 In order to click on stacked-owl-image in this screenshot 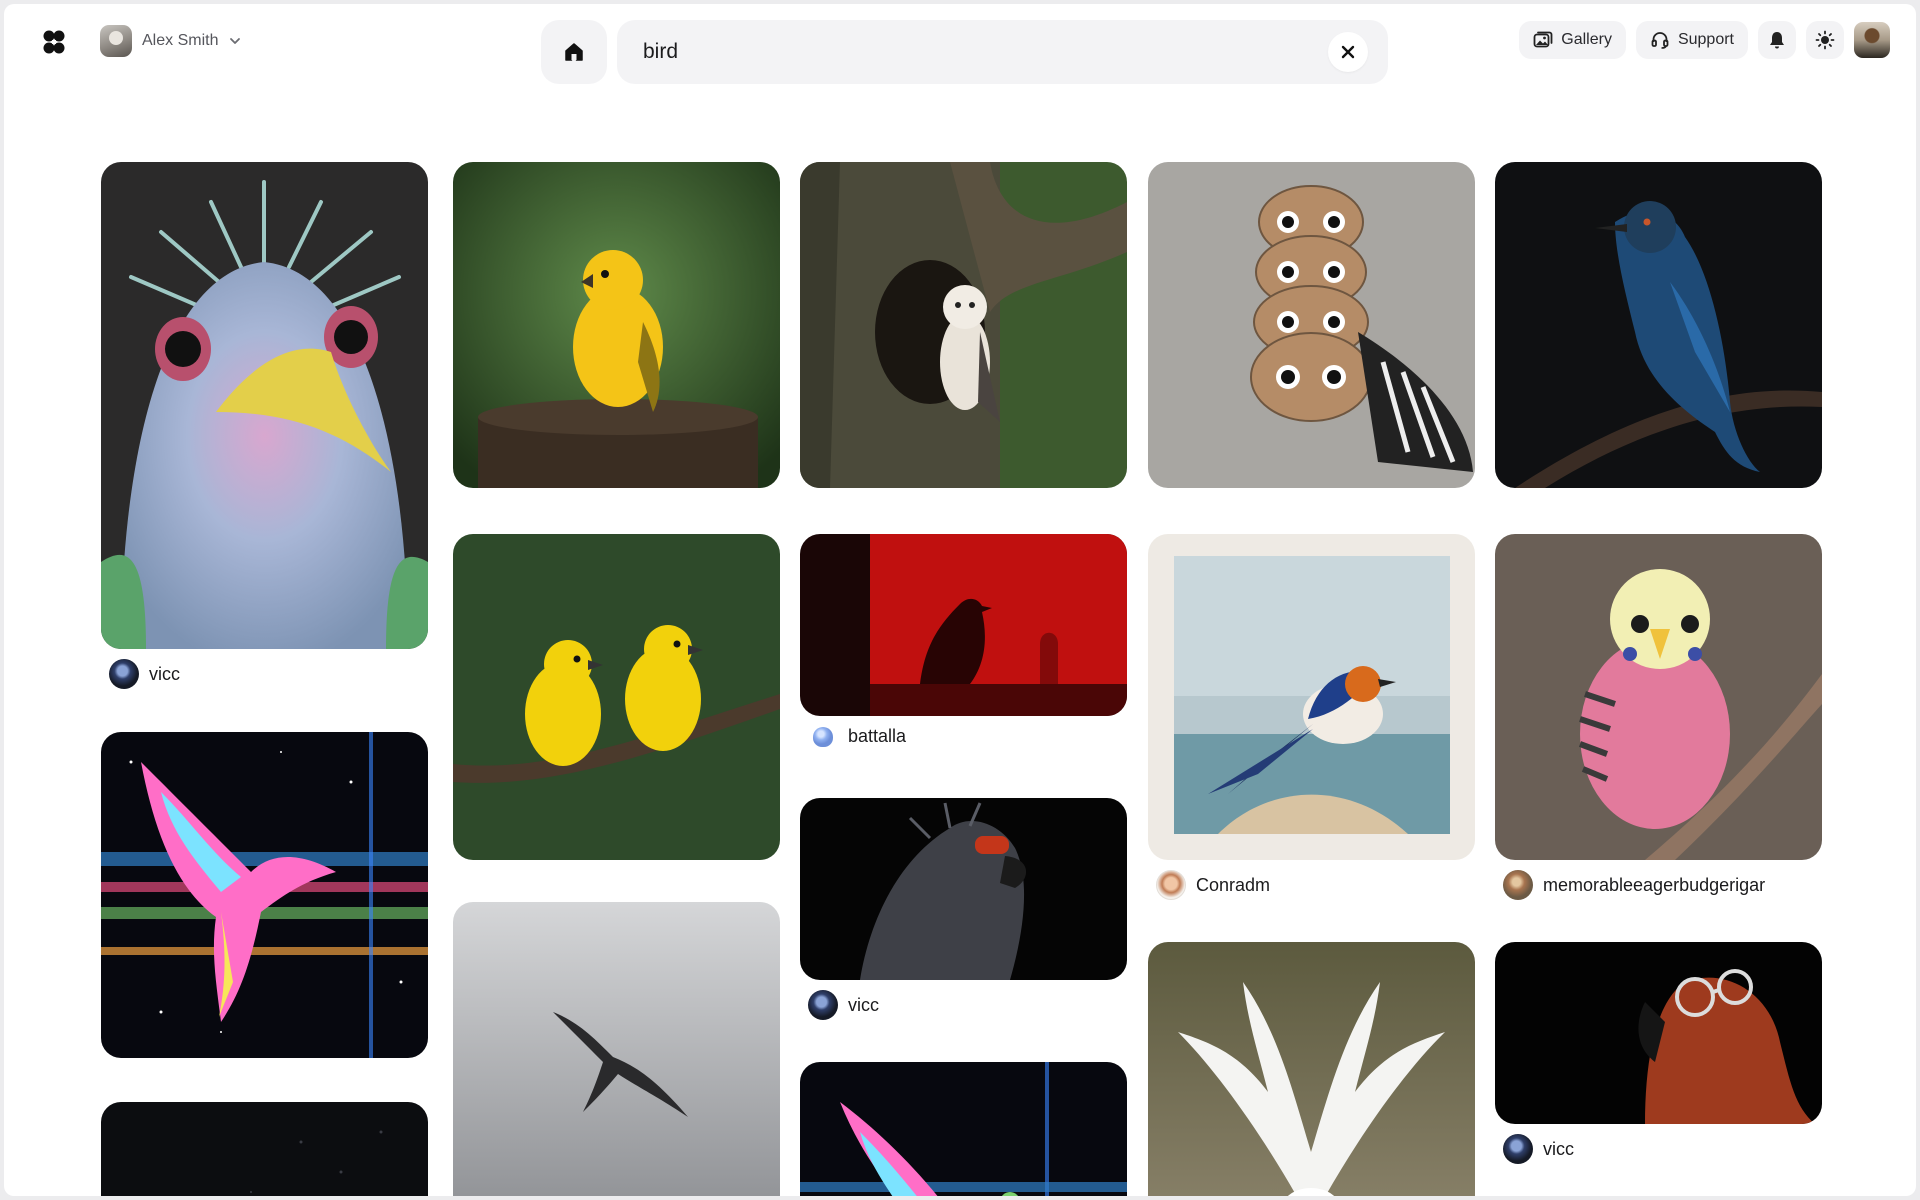, I will do `click(1311, 325)`.